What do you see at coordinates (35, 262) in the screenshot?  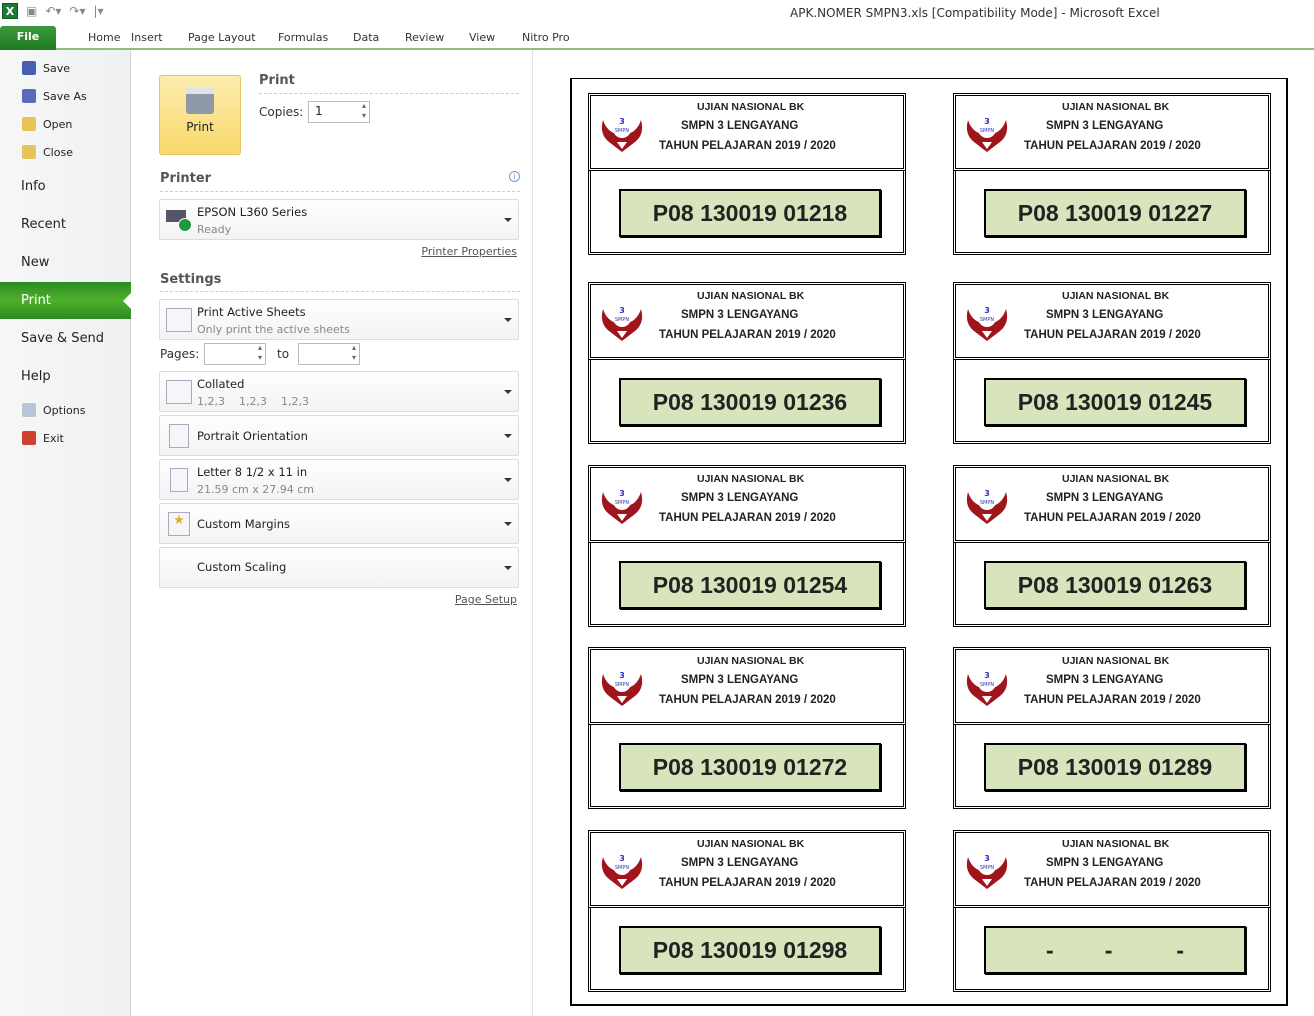 I see `sidebar-item-label: New` at bounding box center [35, 262].